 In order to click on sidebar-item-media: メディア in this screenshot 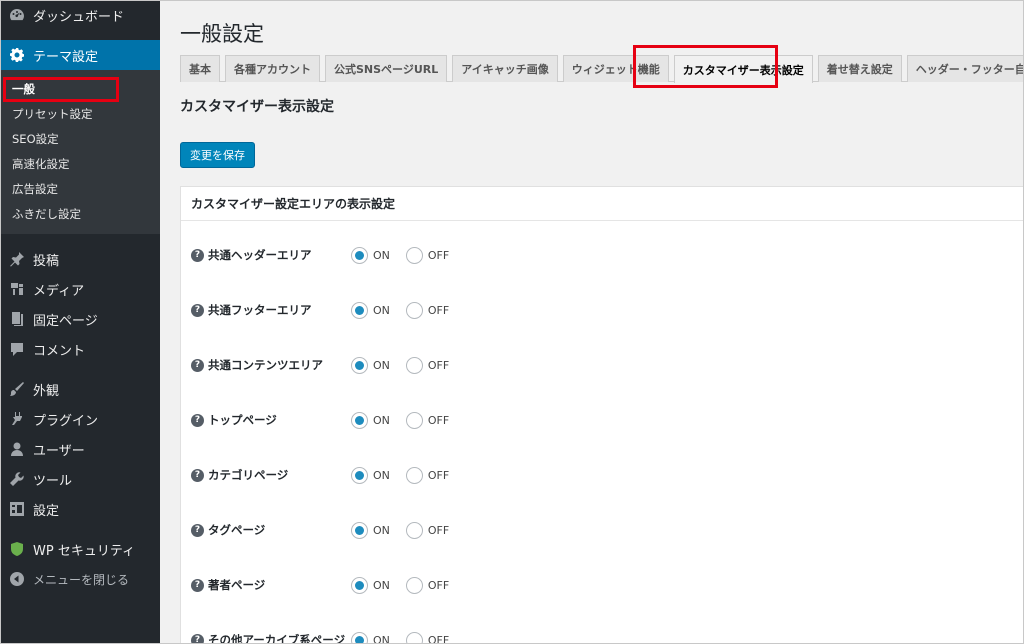, I will do `click(80, 289)`.